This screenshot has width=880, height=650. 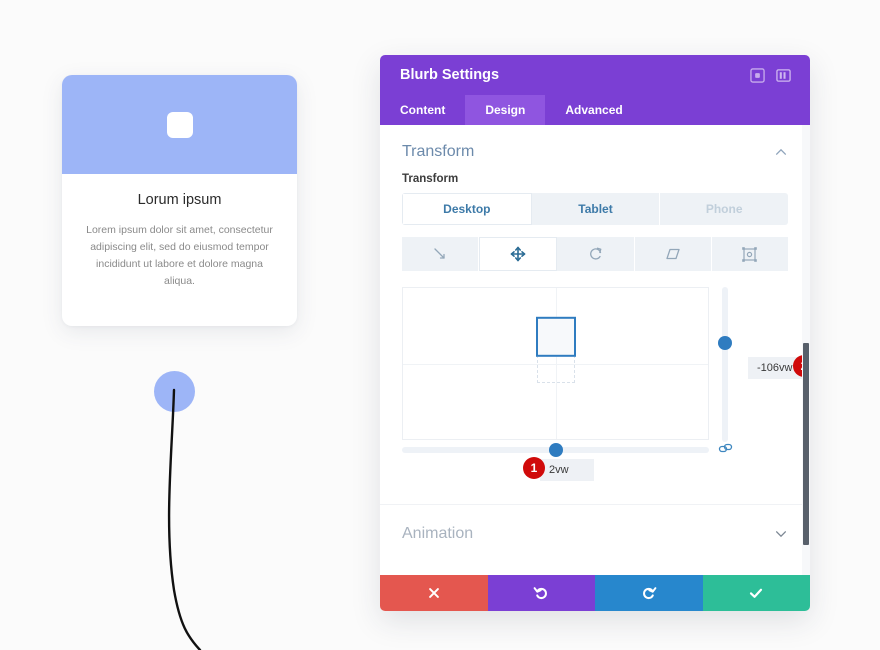 I want to click on x-icon, so click(x=433, y=593).